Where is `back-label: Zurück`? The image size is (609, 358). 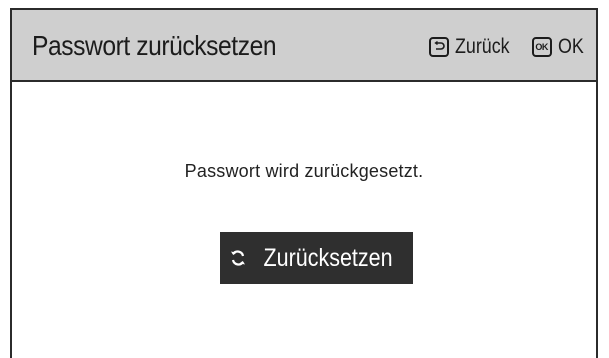
back-label: Zurück is located at coordinates (483, 46).